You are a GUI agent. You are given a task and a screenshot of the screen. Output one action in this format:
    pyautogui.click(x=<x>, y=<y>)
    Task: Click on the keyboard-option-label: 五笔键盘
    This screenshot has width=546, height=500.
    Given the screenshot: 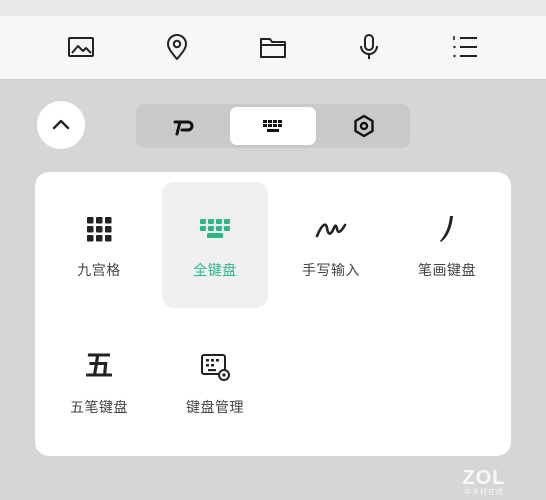 What is the action you would take?
    pyautogui.click(x=99, y=408)
    